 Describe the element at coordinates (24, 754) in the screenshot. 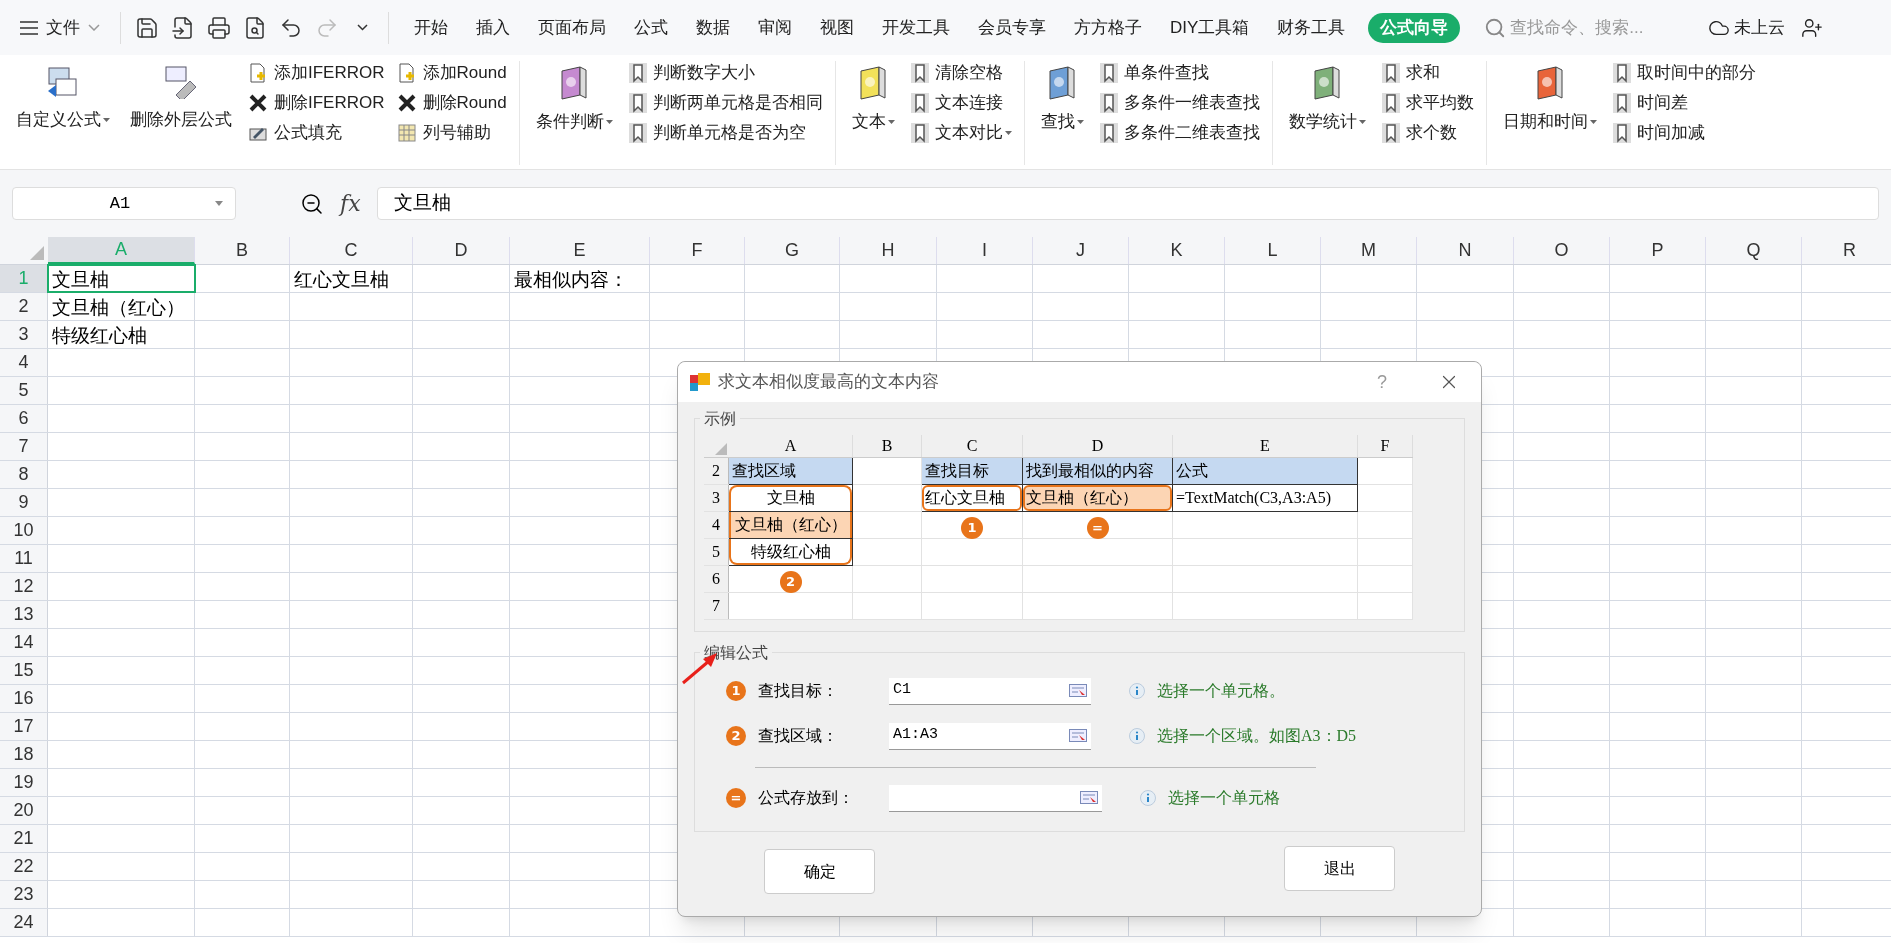

I see `row-header: 18` at that location.